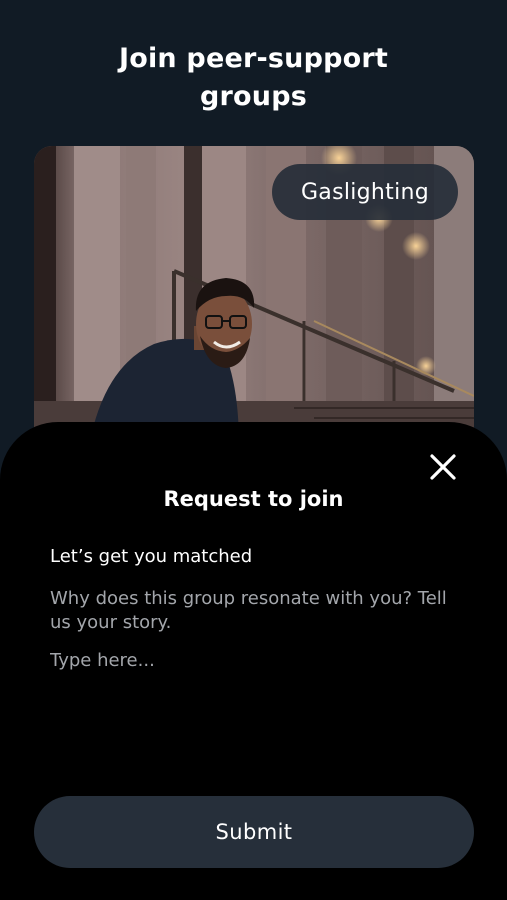 This screenshot has height=900, width=507. What do you see at coordinates (254, 832) in the screenshot?
I see `submit-button: Submit` at bounding box center [254, 832].